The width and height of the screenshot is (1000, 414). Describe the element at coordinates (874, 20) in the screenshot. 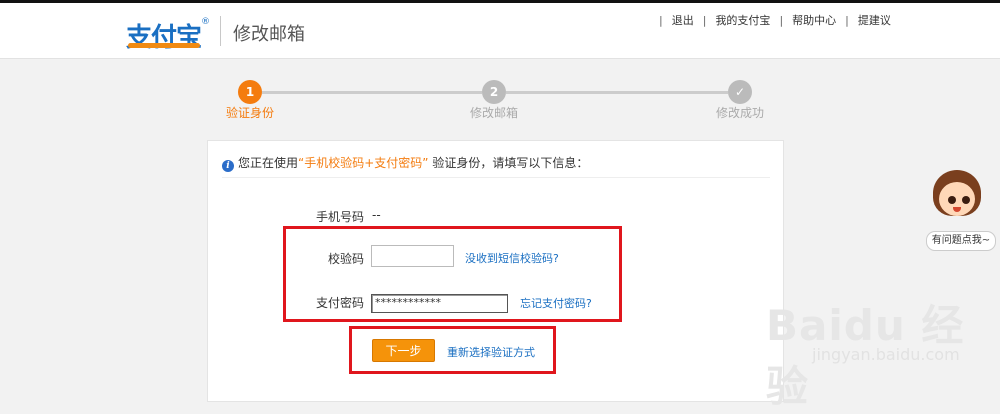

I see `nav-feedback: 提建议` at that location.